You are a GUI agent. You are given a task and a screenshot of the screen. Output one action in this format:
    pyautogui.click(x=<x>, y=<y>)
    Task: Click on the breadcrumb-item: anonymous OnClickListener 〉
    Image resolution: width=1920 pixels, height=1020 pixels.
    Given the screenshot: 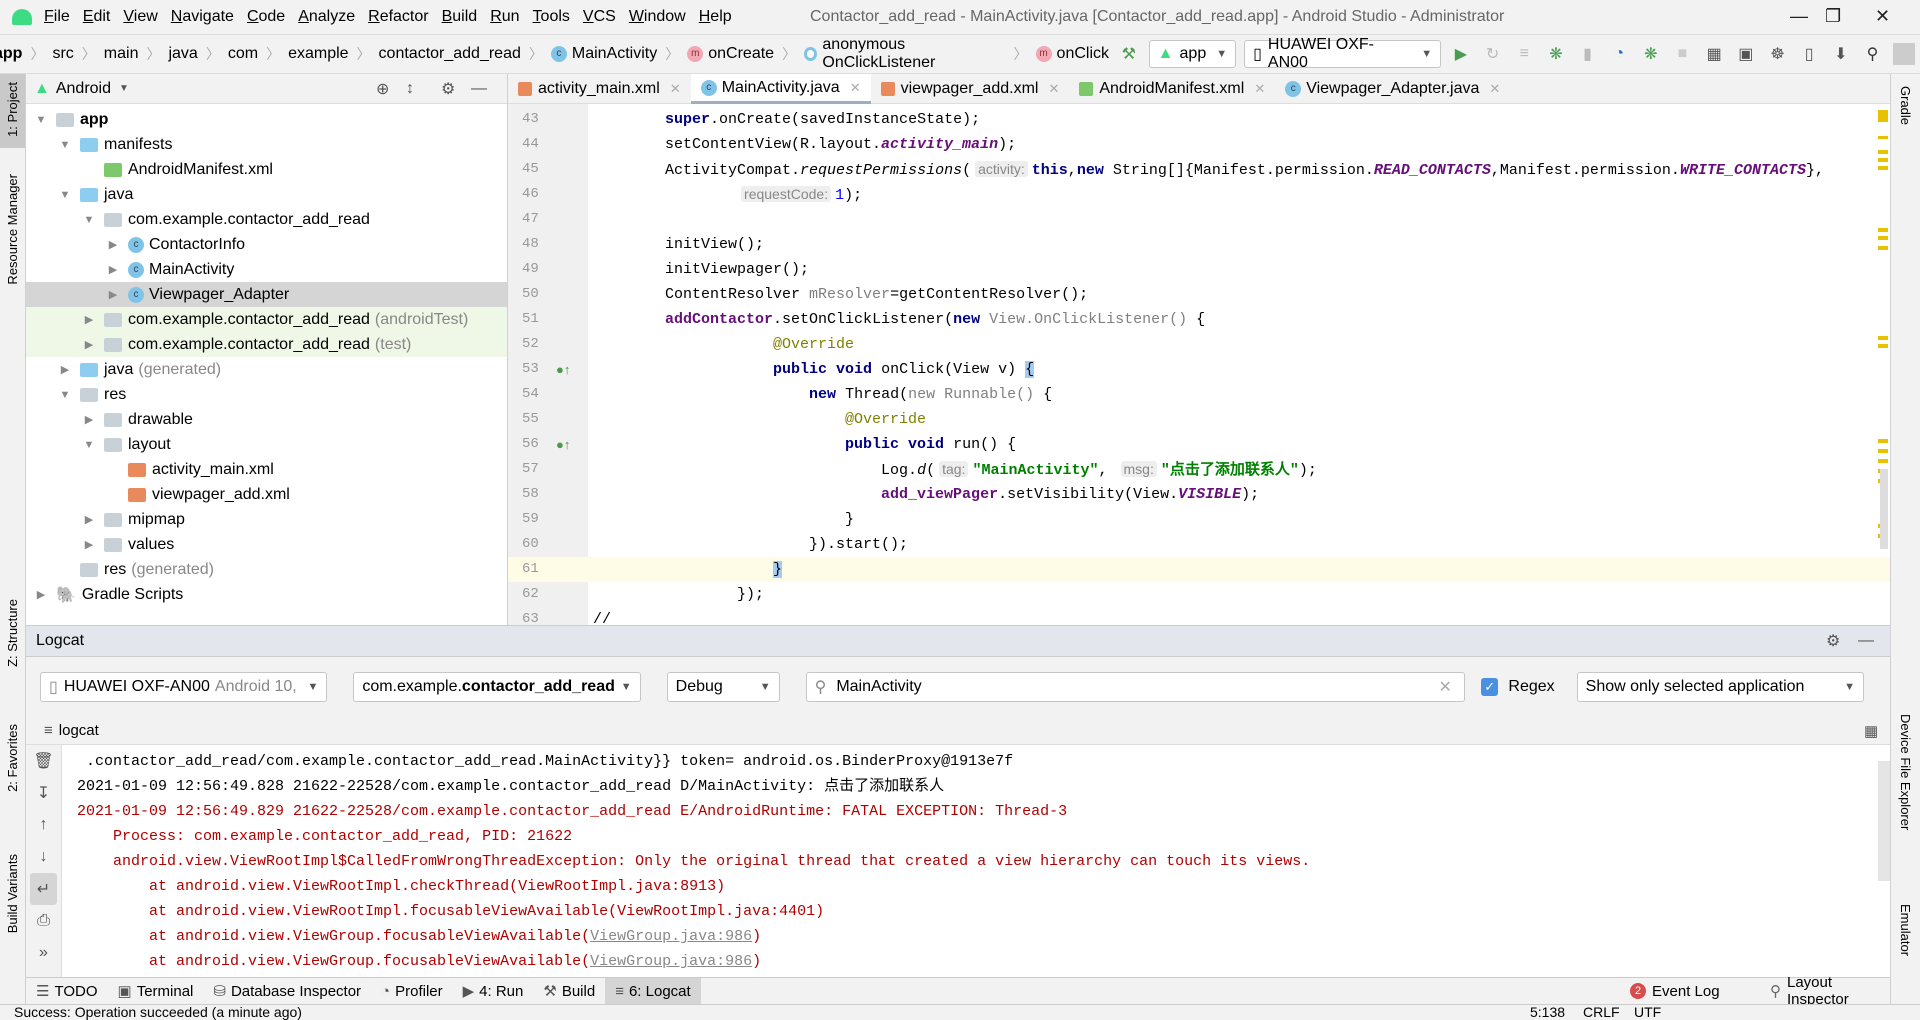 What is the action you would take?
    pyautogui.click(x=915, y=54)
    